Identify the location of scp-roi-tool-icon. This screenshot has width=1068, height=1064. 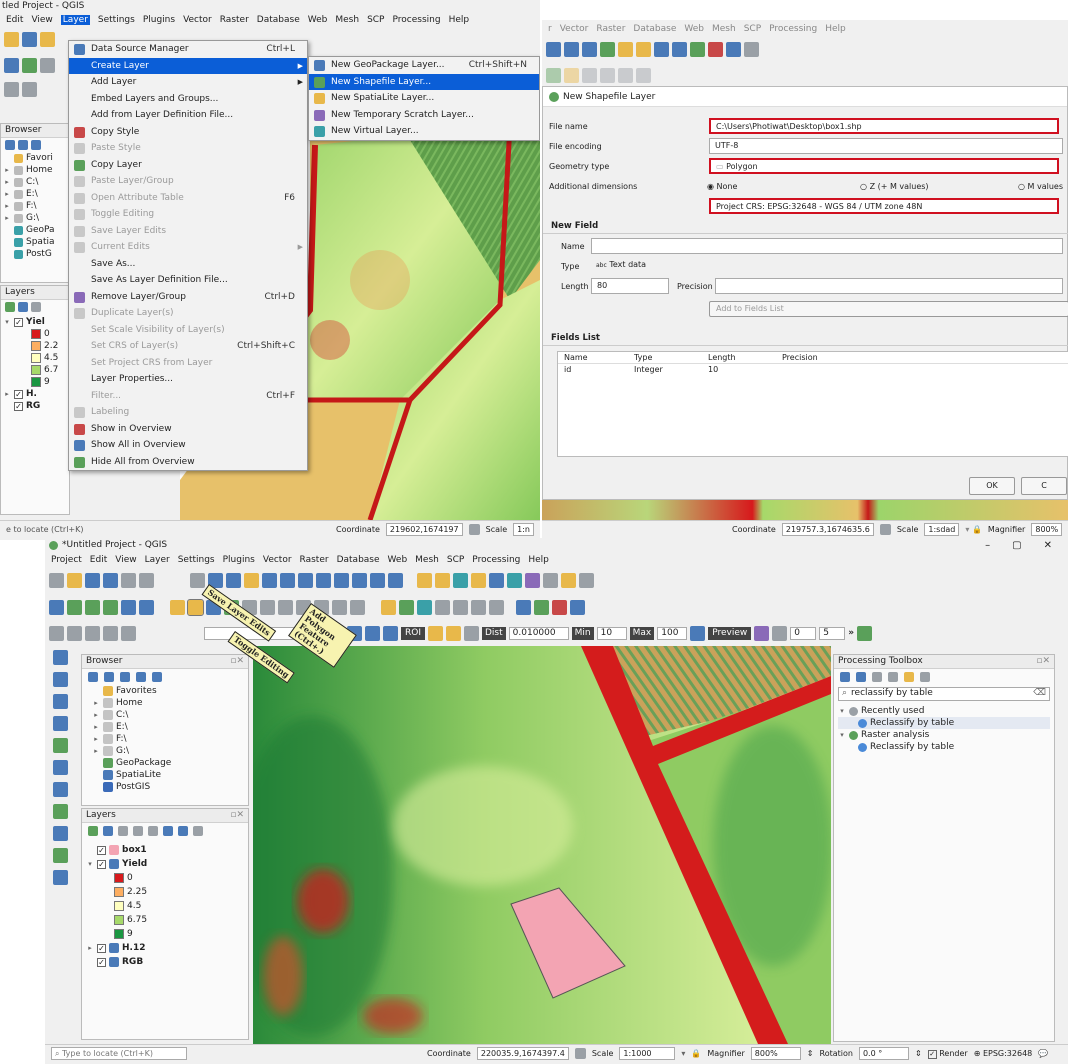
(435, 633).